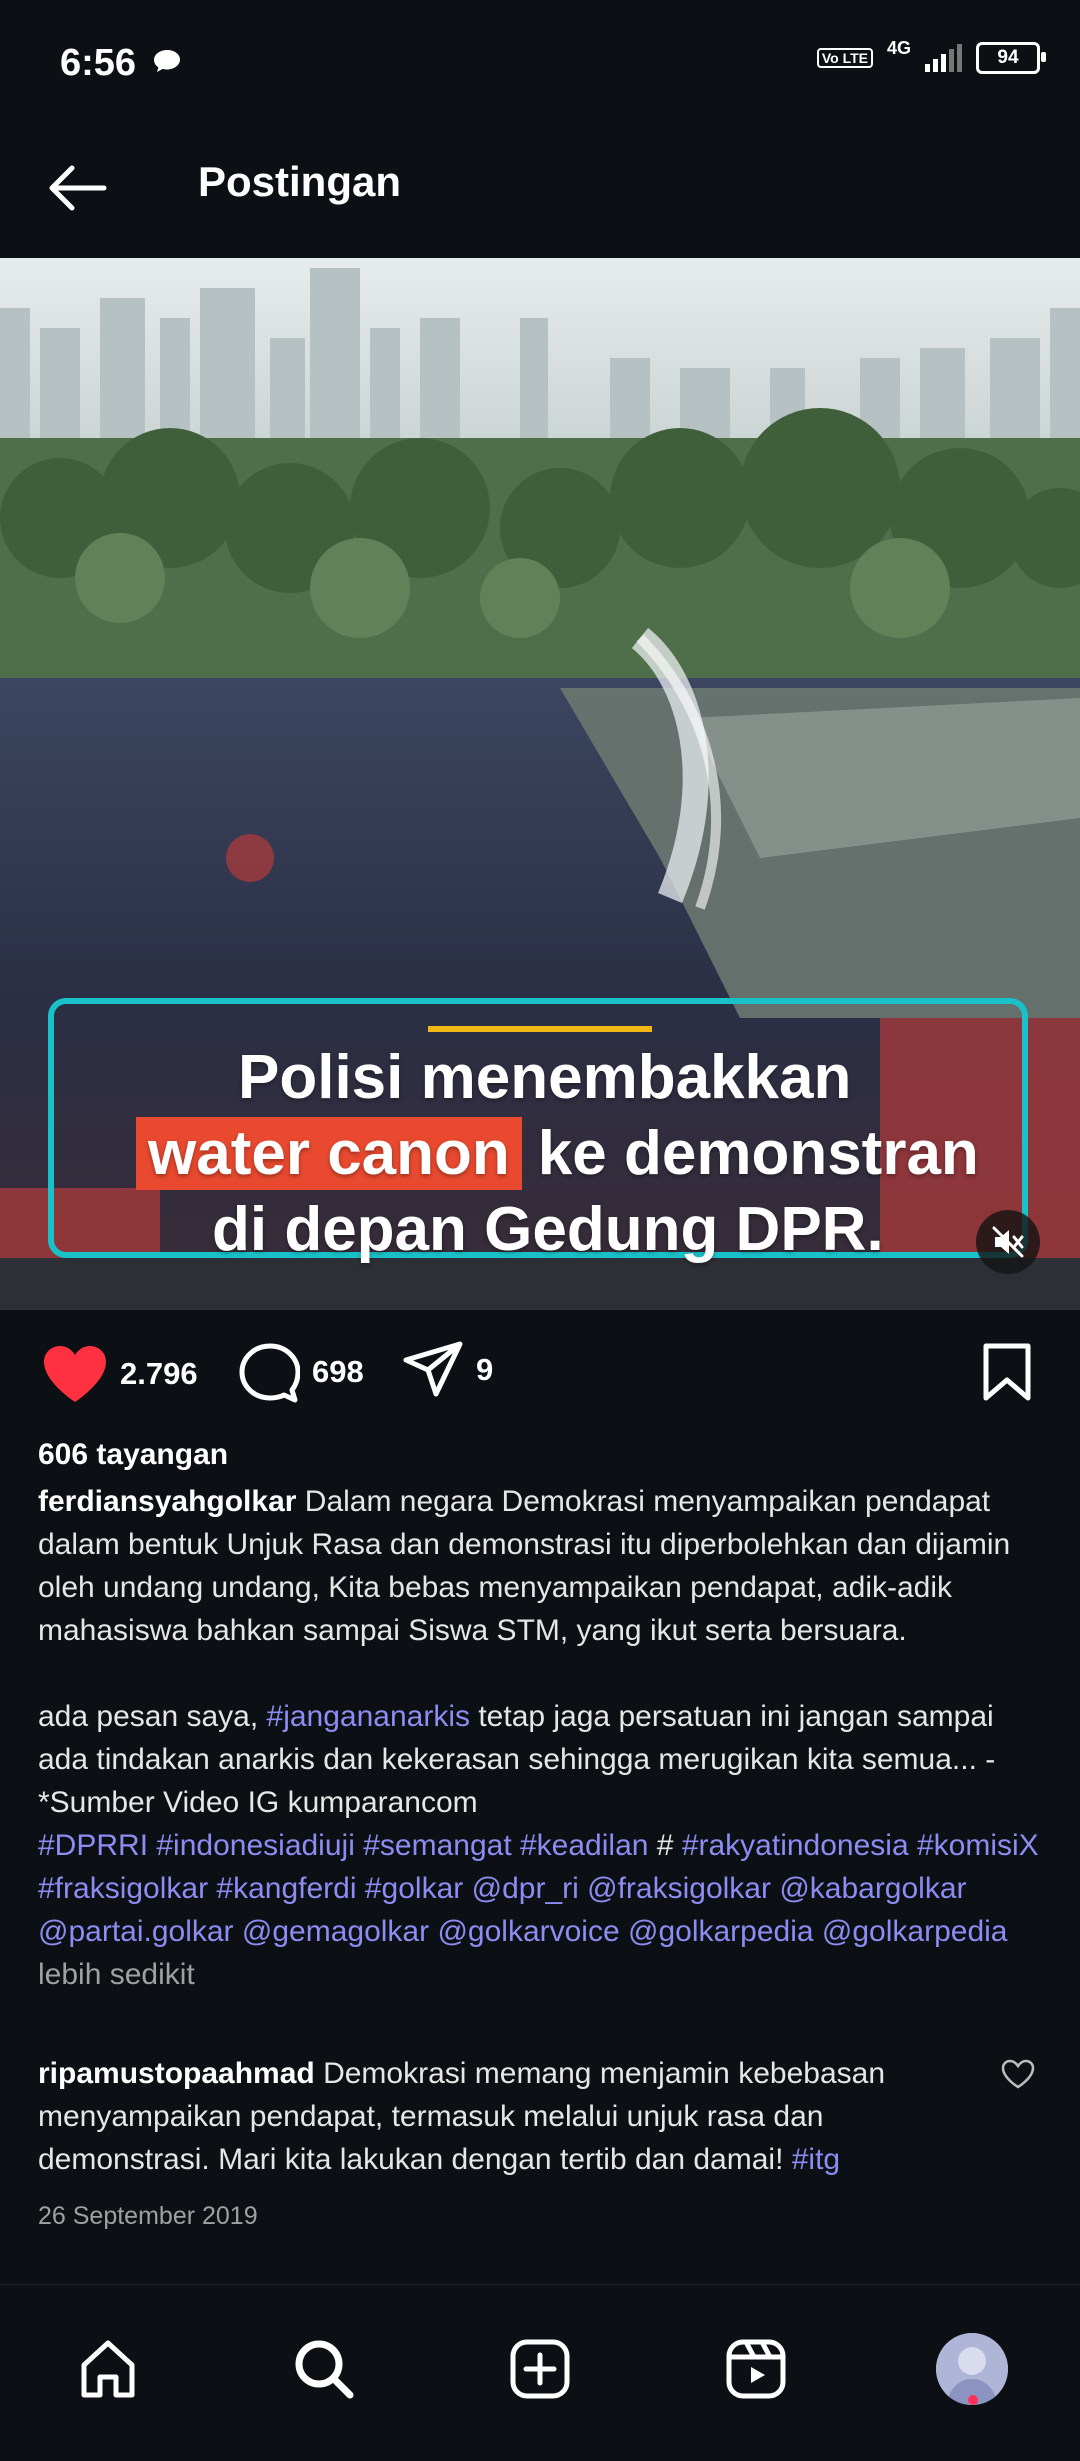  Describe the element at coordinates (795, 1845) in the screenshot. I see `hashtag-link: #rakyatindonesia` at that location.